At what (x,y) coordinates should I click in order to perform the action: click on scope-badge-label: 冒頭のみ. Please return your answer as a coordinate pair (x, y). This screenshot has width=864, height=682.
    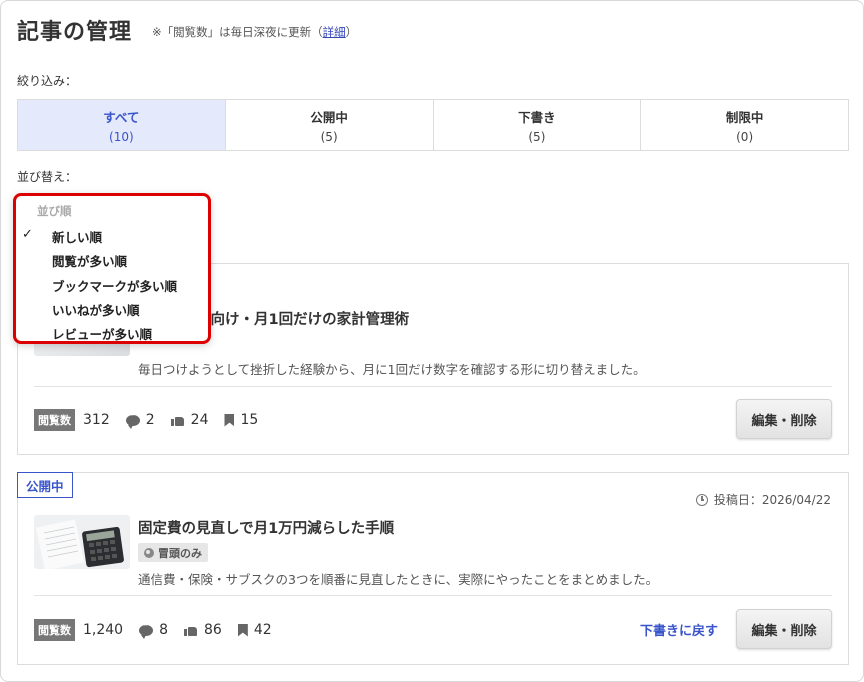
    Looking at the image, I should click on (180, 553).